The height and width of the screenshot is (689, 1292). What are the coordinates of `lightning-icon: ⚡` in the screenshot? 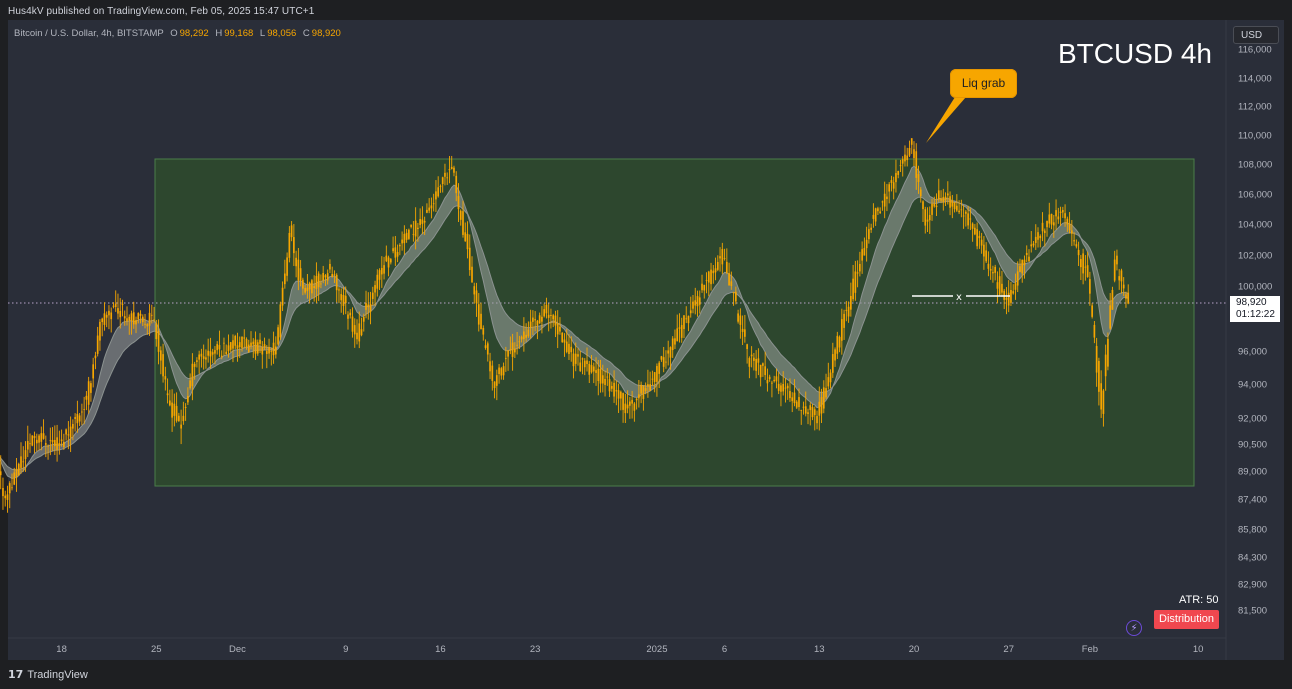 It's located at (1134, 628).